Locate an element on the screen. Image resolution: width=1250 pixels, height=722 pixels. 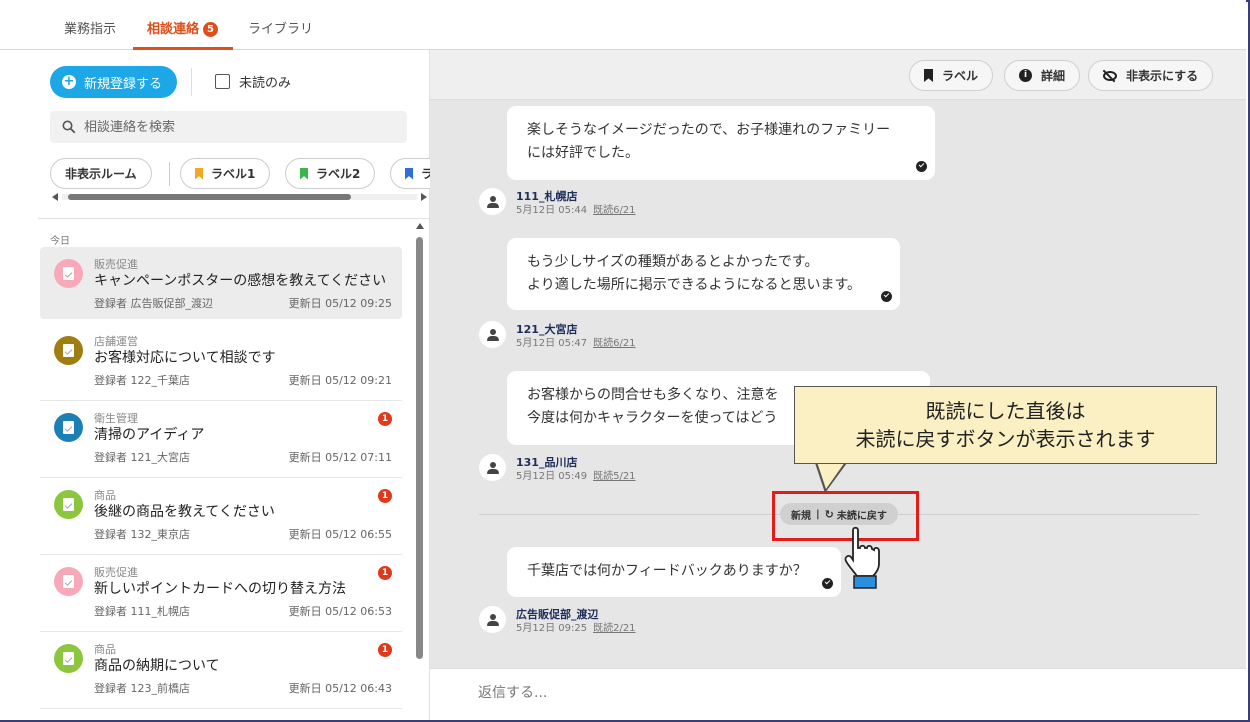
tab-consultation-label: 相談連絡 is located at coordinates (173, 29).